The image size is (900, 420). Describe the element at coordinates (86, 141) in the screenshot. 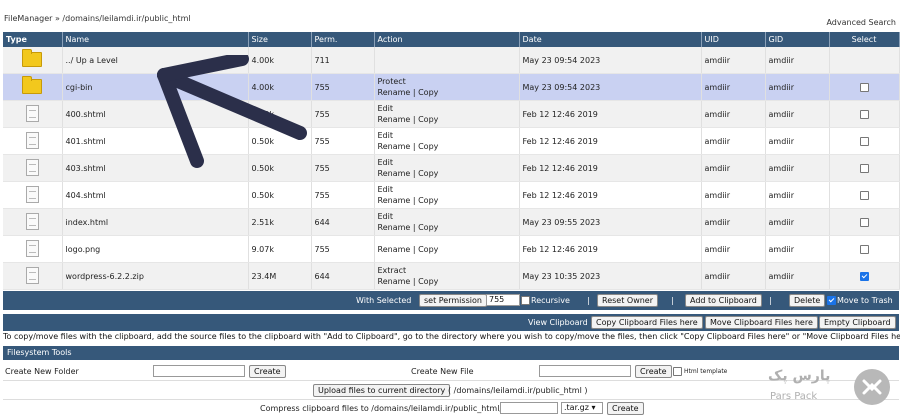

I see `file-name-link: 401.shtml` at that location.